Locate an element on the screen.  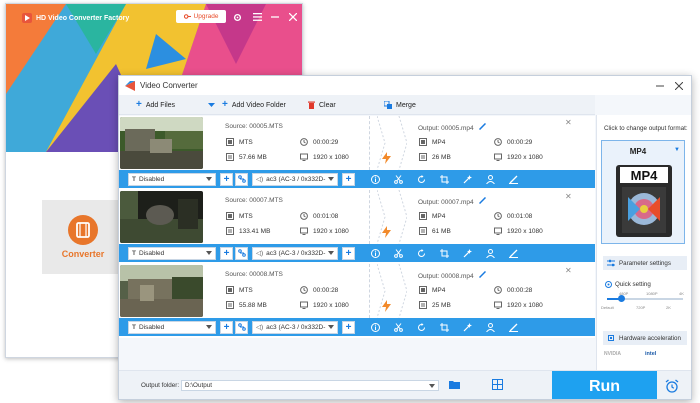
converter-tile: Converter is located at coordinates (83, 237).